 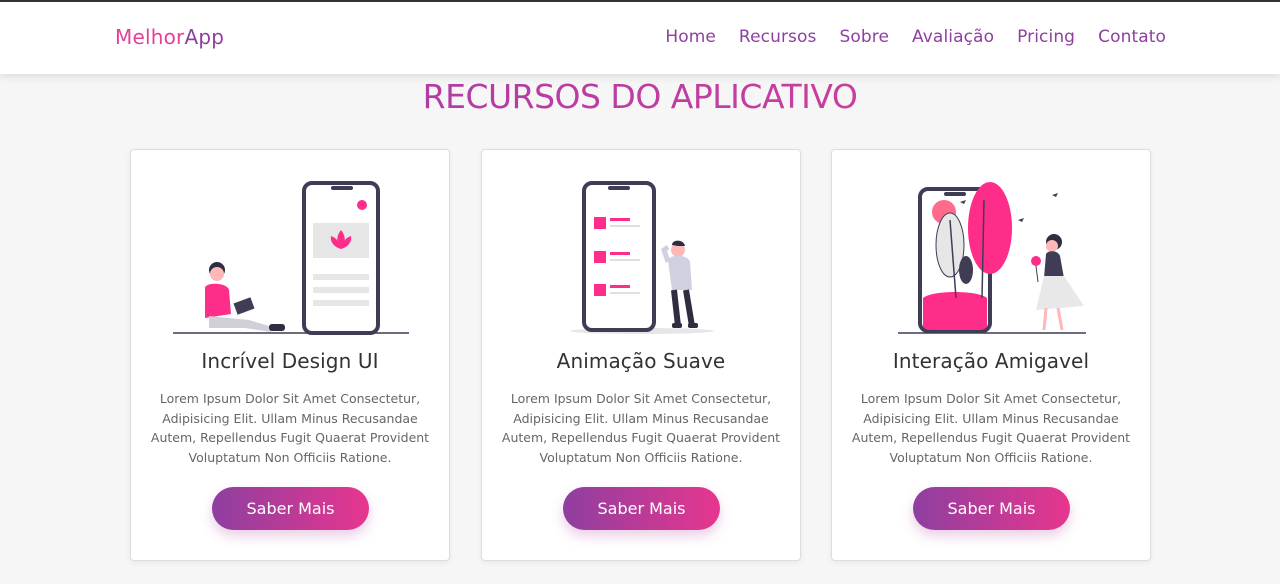 I want to click on logo: MelhorApp, so click(x=169, y=37).